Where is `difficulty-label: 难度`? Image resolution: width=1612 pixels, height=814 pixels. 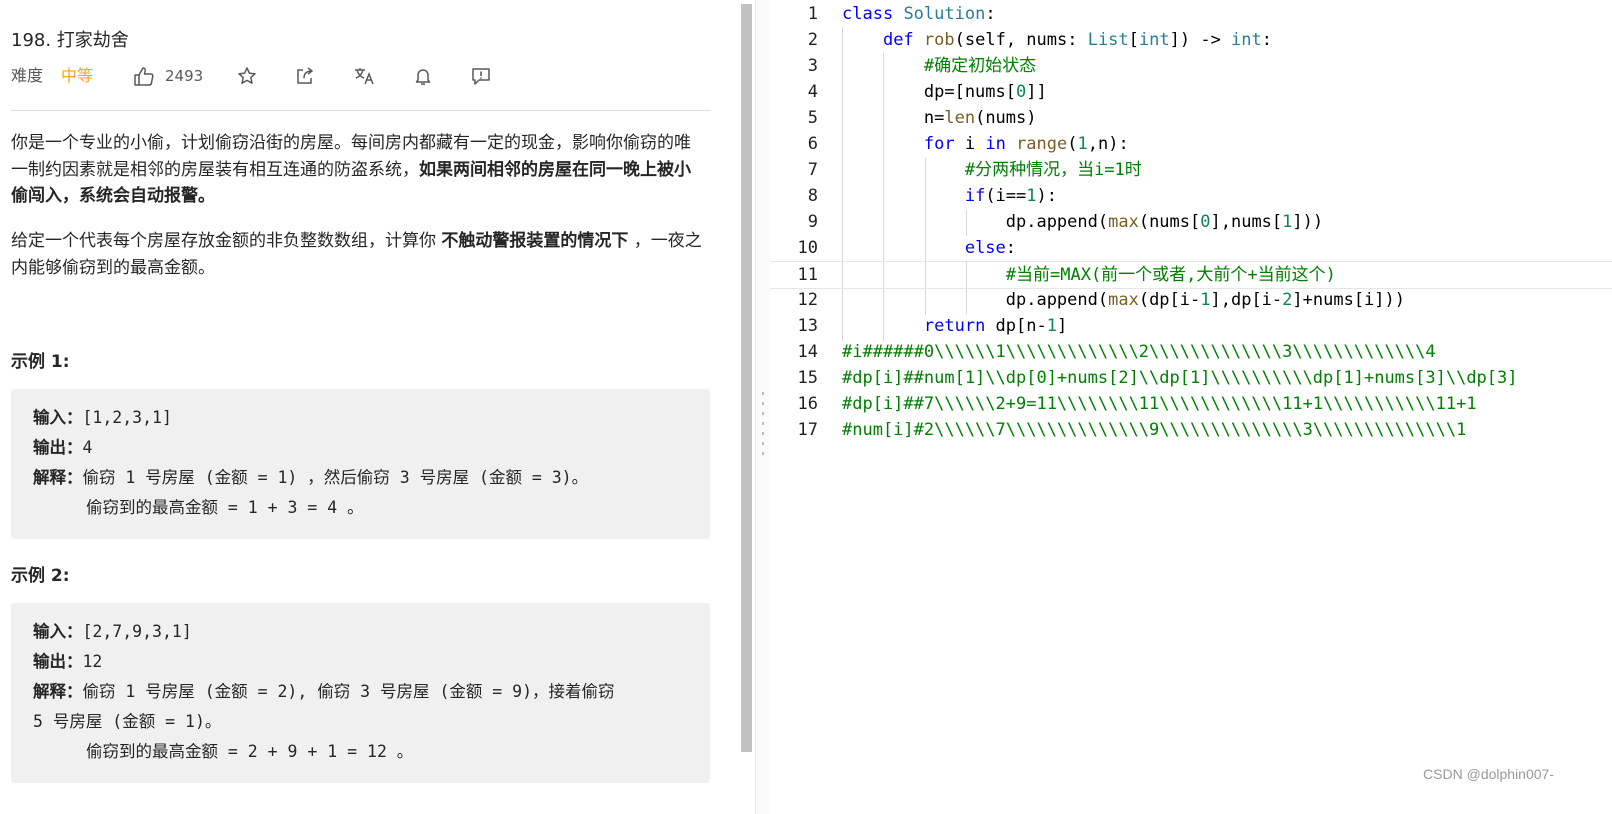 difficulty-label: 难度 is located at coordinates (27, 75).